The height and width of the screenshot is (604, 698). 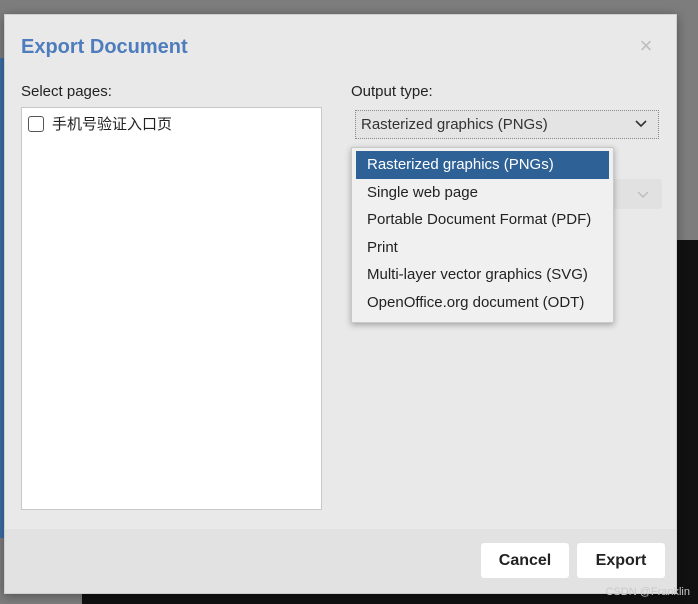 I want to click on option-web-page: Single web page, so click(x=482, y=193).